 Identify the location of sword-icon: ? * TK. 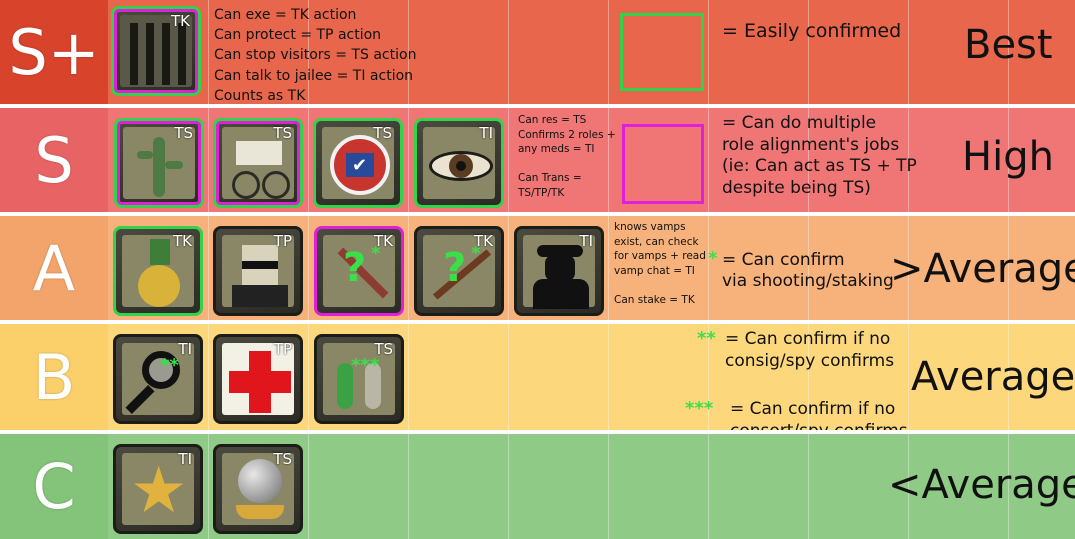
(359, 271).